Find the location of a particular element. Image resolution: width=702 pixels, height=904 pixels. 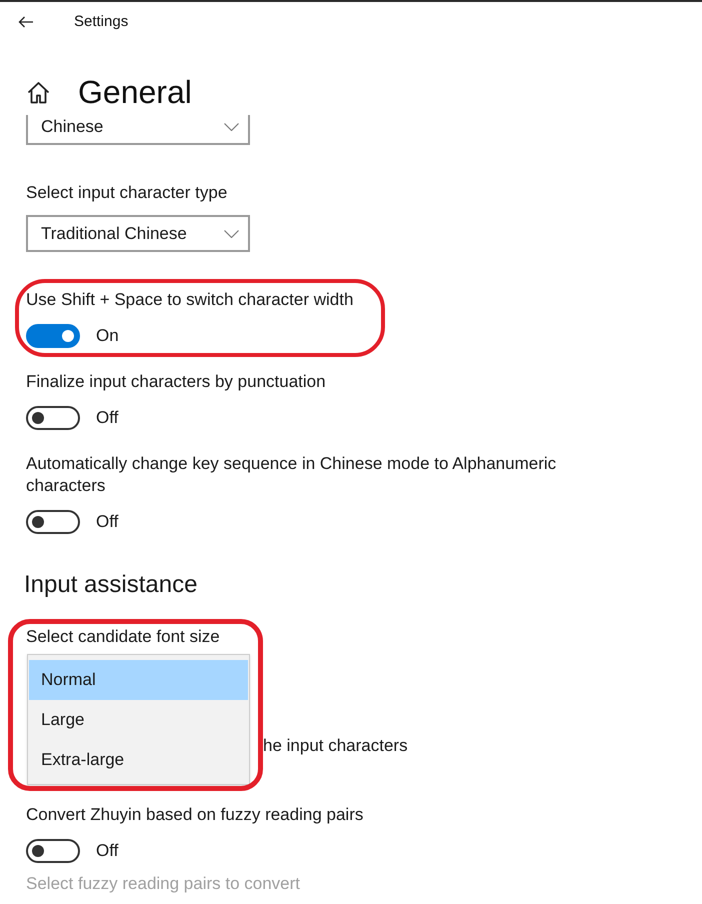

dropdown: Traditional Chinese is located at coordinates (138, 233).